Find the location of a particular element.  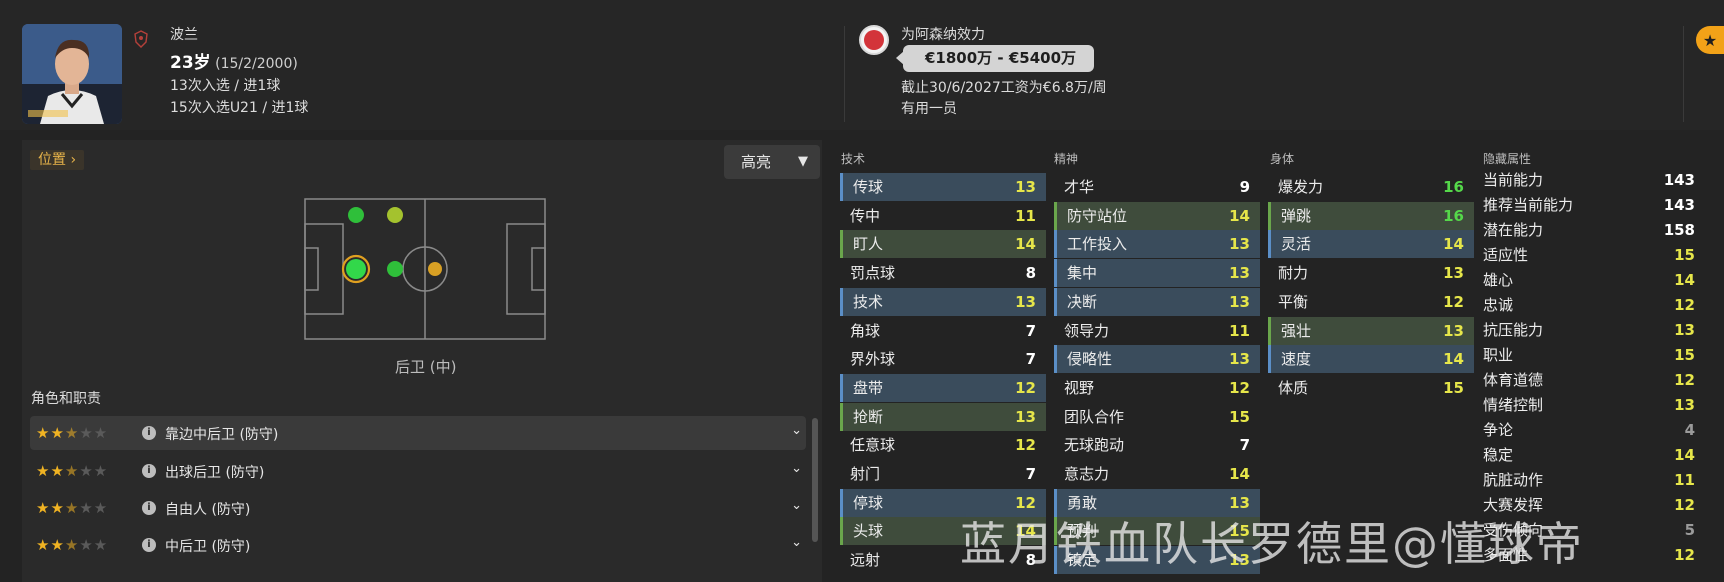

attribute-value: 4 is located at coordinates (1689, 430).